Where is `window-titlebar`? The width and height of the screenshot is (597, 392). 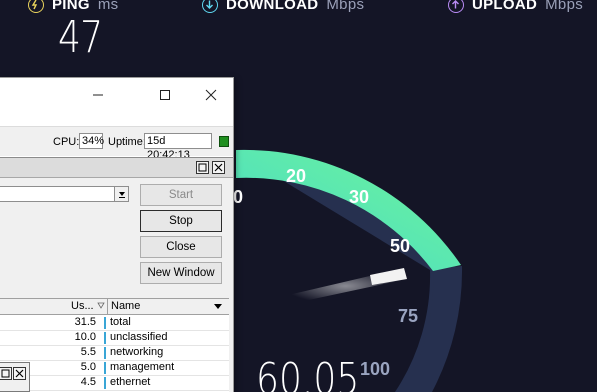 window-titlebar is located at coordinates (116, 102).